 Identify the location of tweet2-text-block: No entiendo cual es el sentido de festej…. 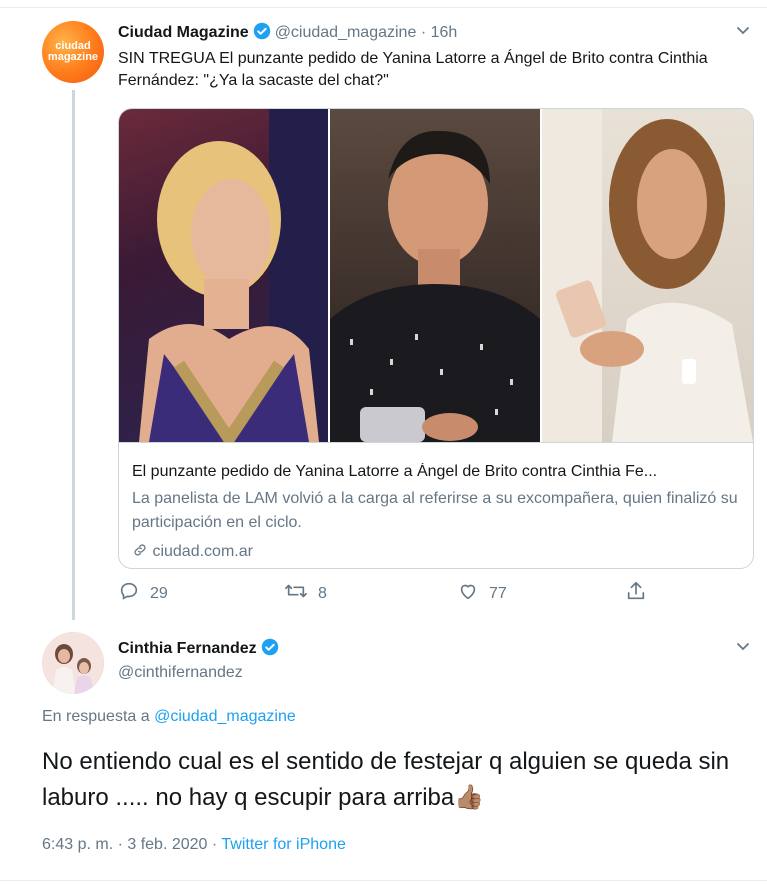
(392, 780).